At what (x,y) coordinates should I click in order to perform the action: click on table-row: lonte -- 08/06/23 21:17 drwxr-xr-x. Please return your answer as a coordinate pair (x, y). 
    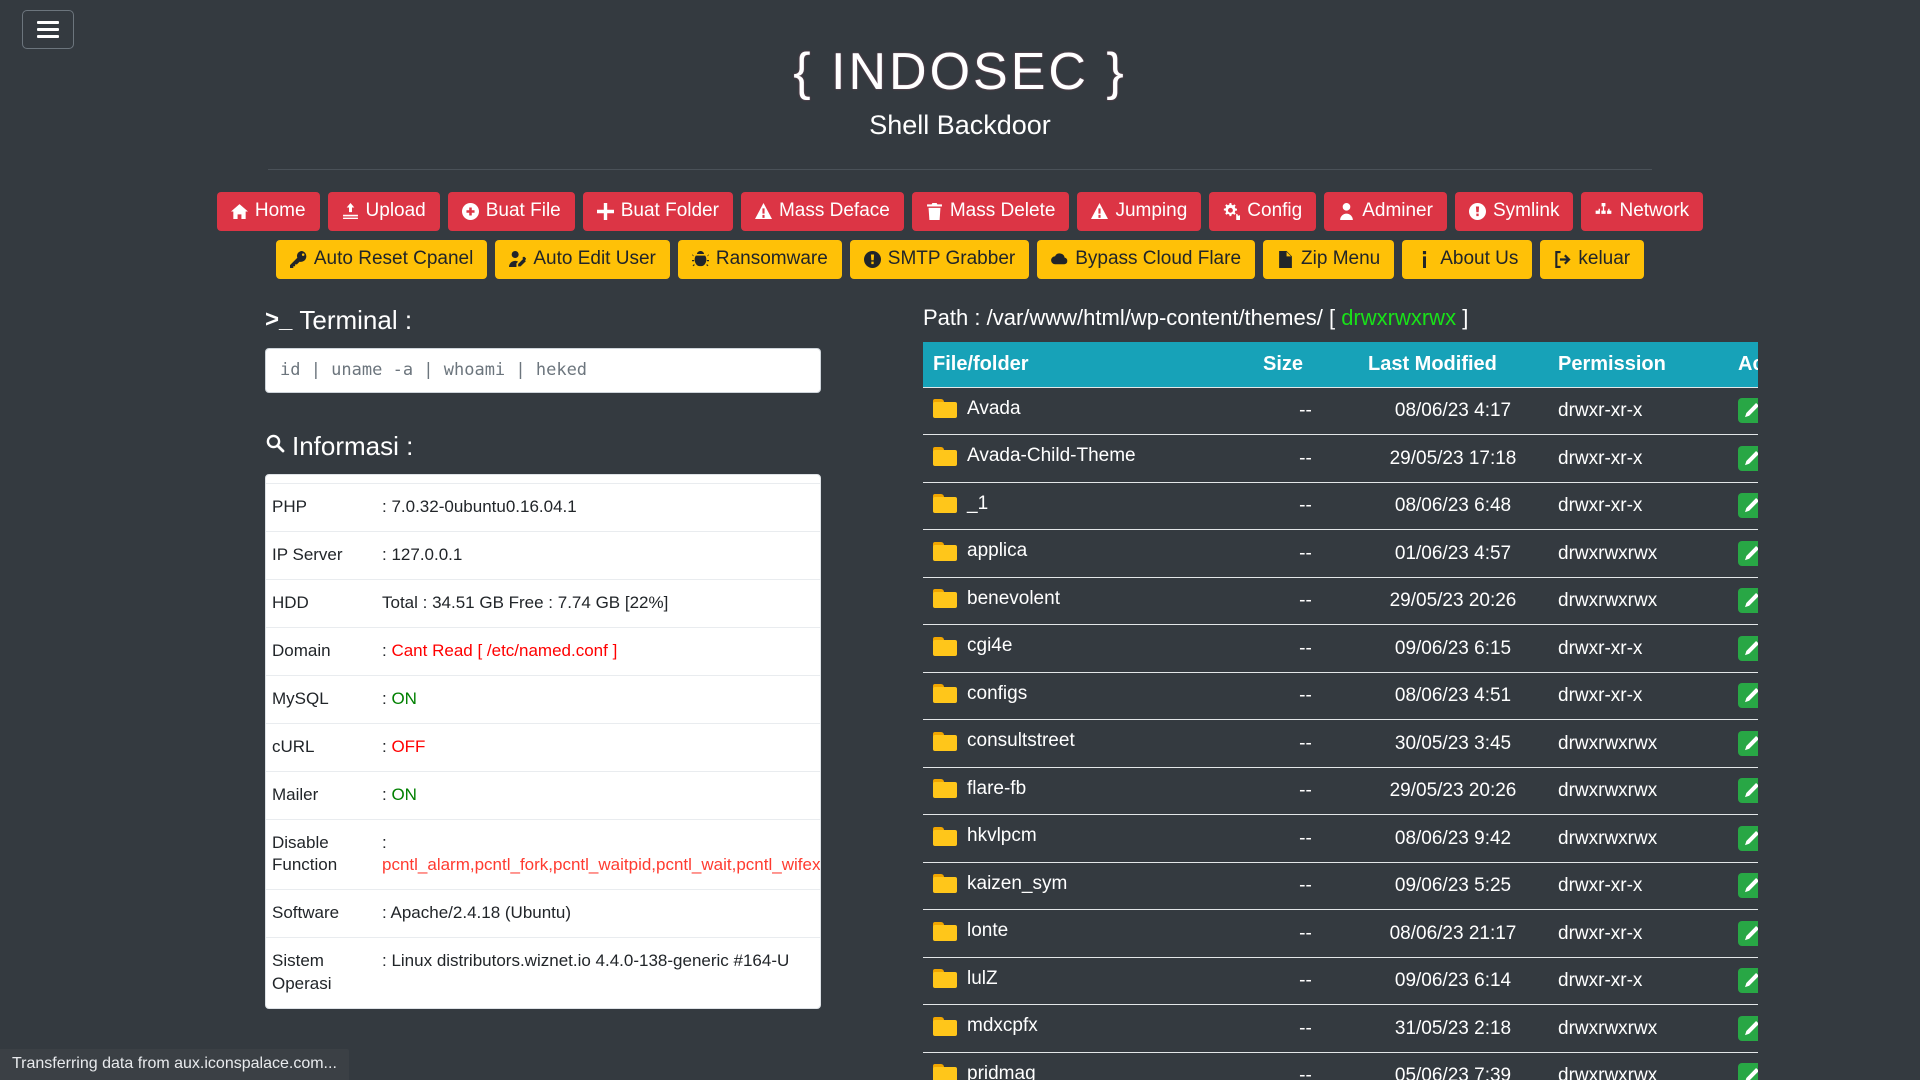
    Looking at the image, I should click on (1340, 933).